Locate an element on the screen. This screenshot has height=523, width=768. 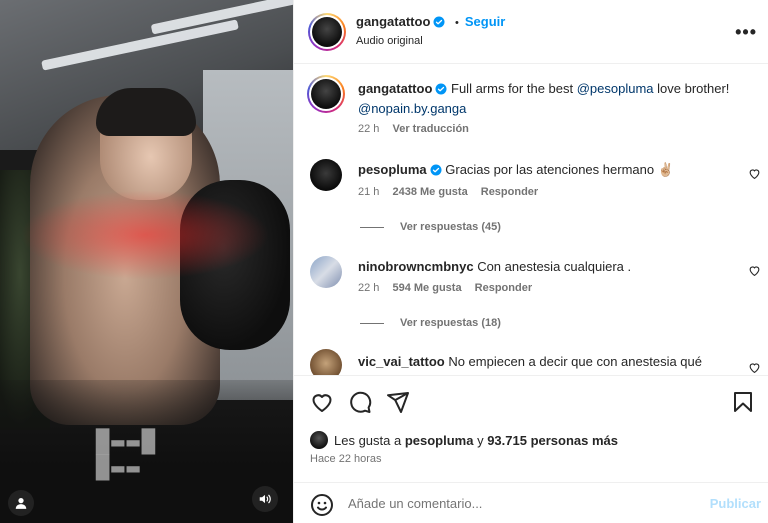
likes-conjunction: y is located at coordinates (480, 440).